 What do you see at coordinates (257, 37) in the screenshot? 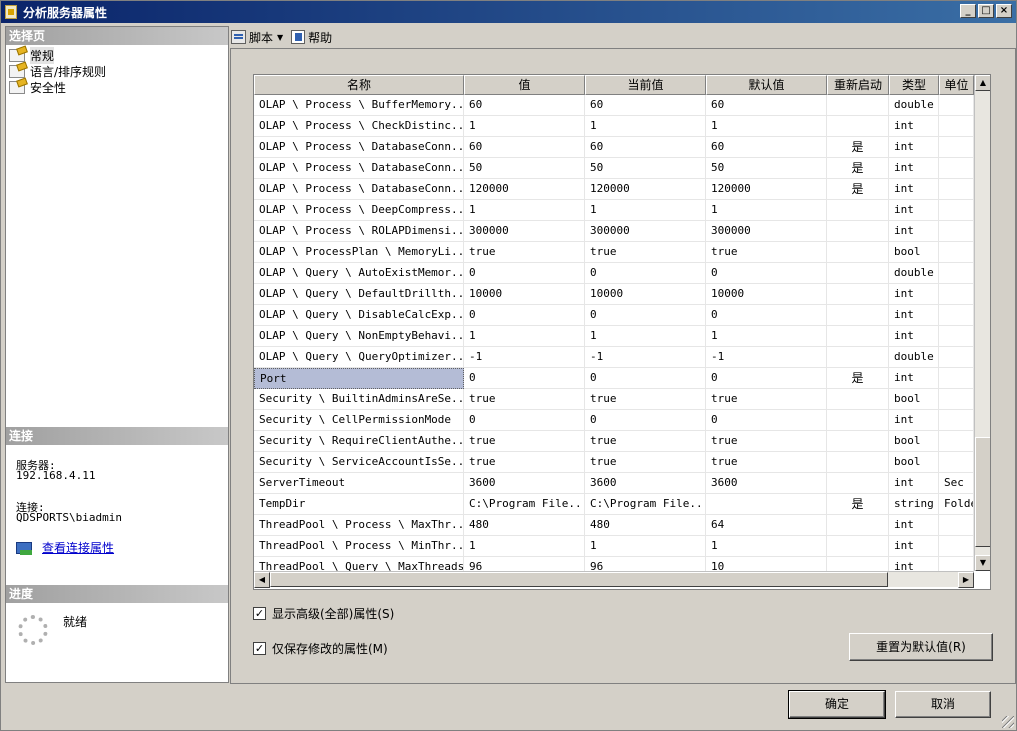
I see `script-button: 脚本 ▼` at bounding box center [257, 37].